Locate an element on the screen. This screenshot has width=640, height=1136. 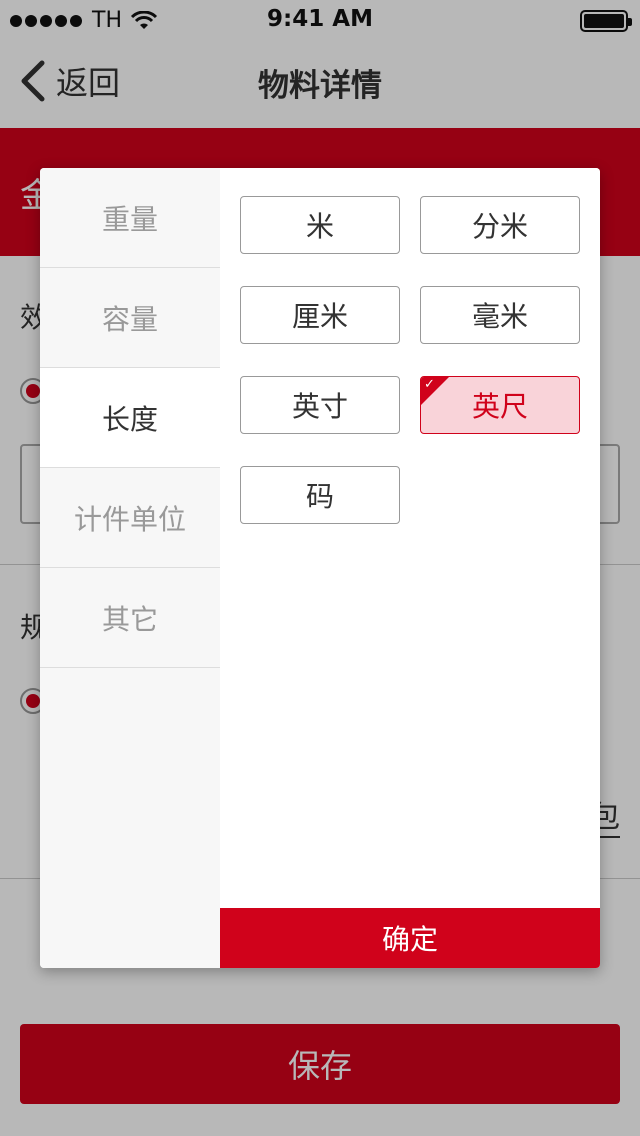
unit-label: 米 is located at coordinates (319, 226).